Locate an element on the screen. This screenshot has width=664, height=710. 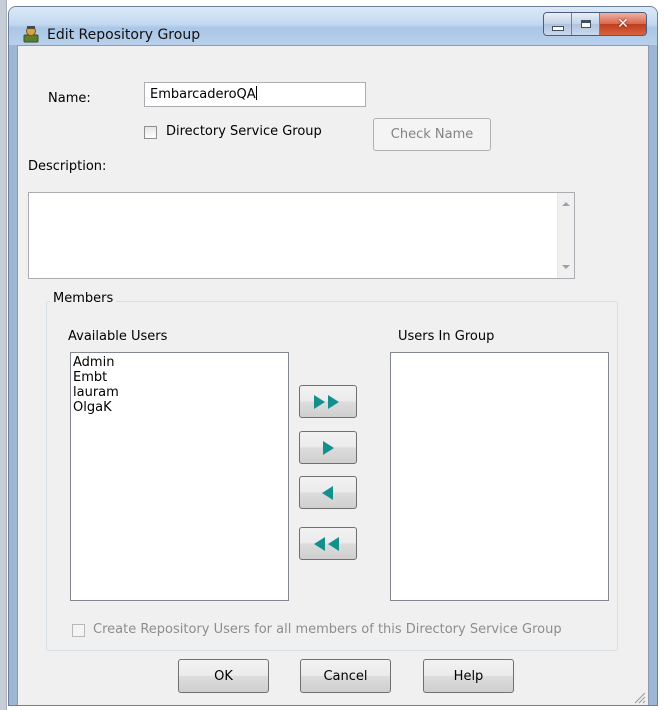
name-label: Name: is located at coordinates (69, 98).